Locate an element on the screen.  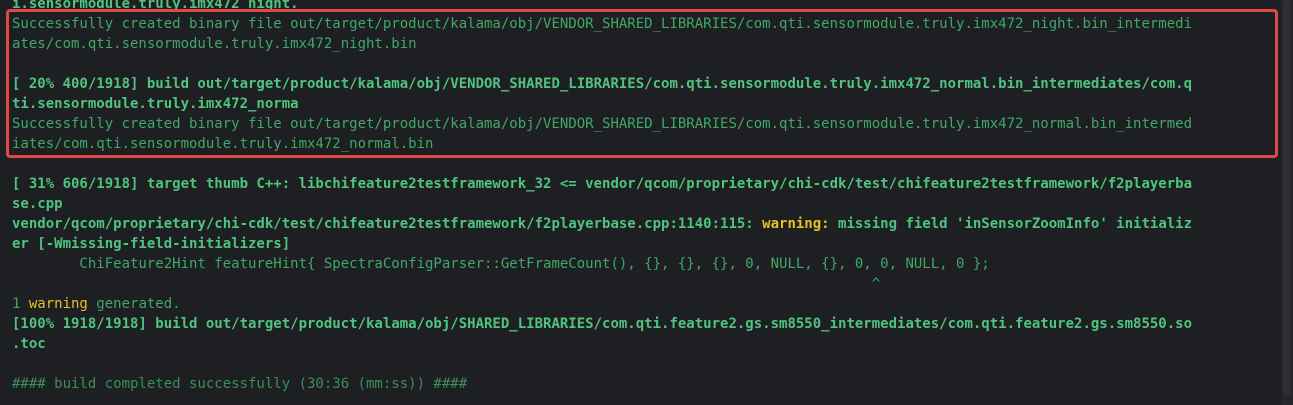
terminal-text-segment: .toc is located at coordinates (29, 344).